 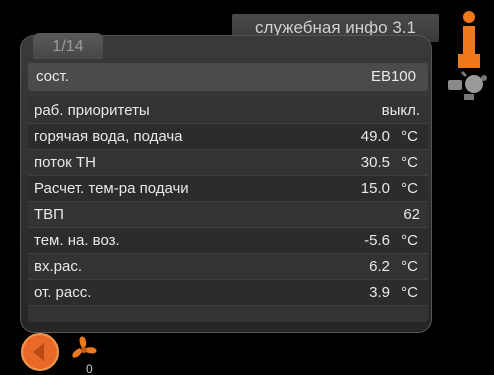 I want to click on row-label: тем. на. воз., so click(x=77, y=240).